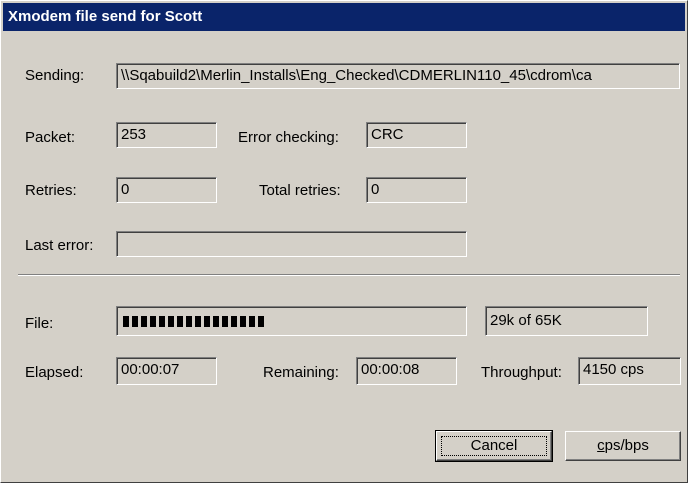 The width and height of the screenshot is (688, 483). I want to click on title-bar: Xmodem file send for Scott, so click(344, 17).